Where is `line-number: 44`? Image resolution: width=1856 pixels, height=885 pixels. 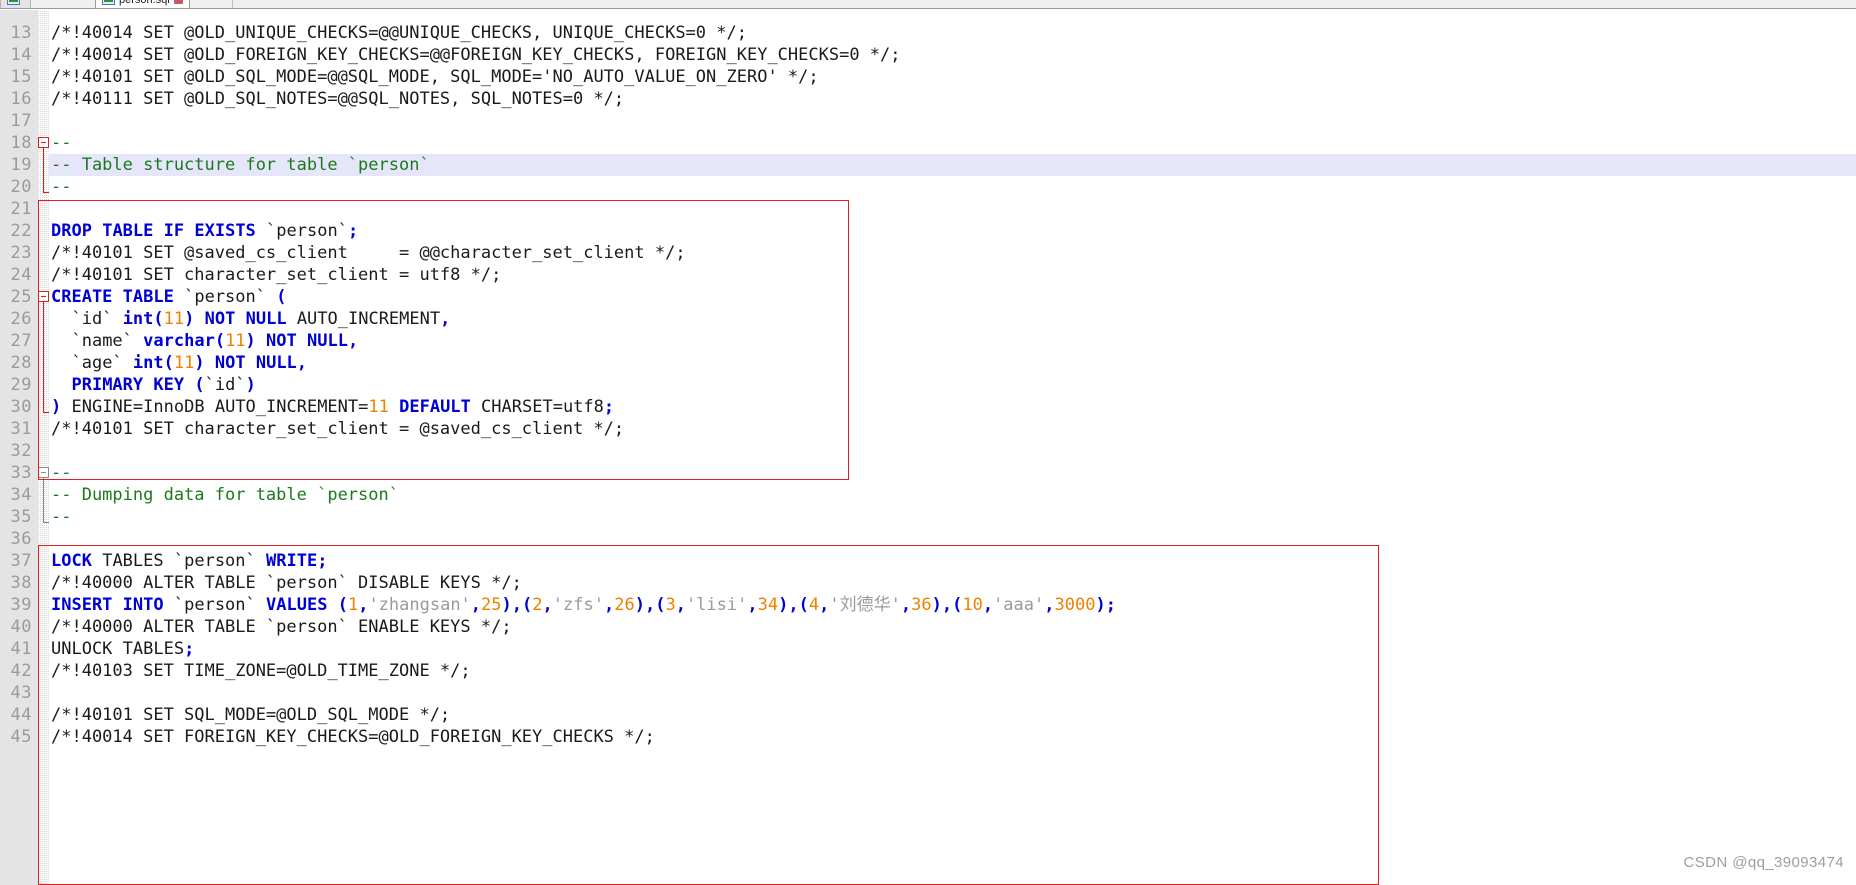
line-number: 44 is located at coordinates (21, 715).